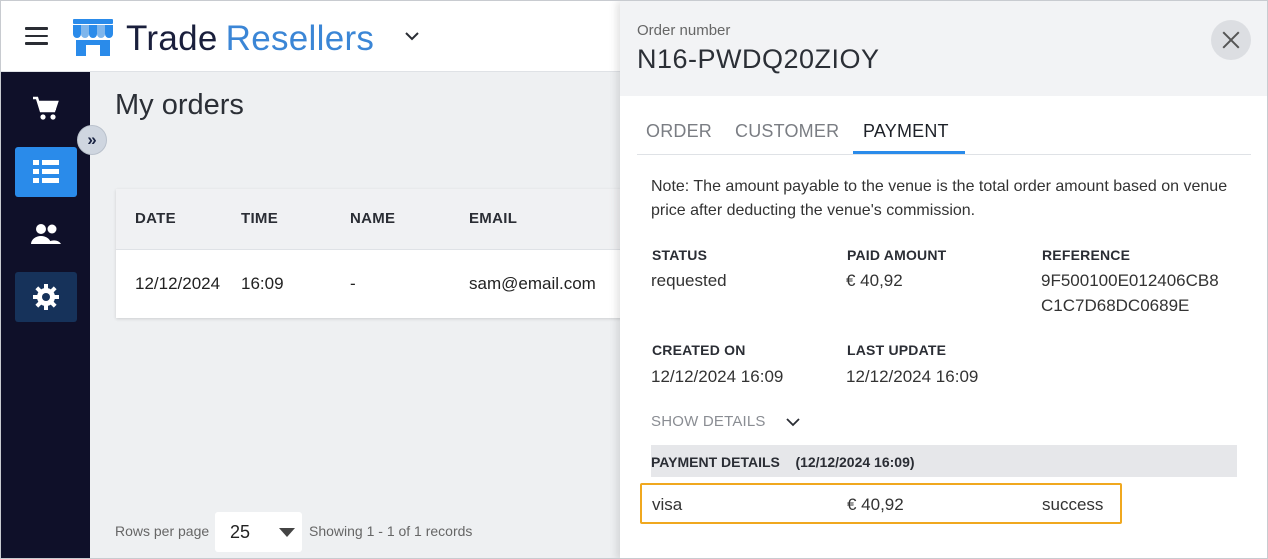 The width and height of the screenshot is (1268, 559). Describe the element at coordinates (875, 504) in the screenshot. I see `payment-amount: € 40,92` at that location.